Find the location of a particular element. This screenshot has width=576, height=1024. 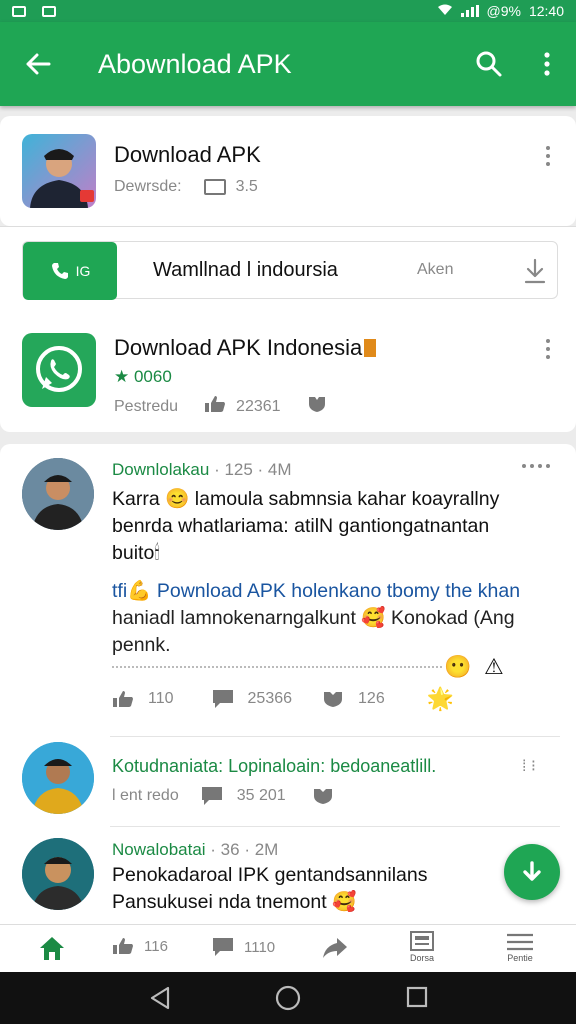

square-recents-icon is located at coordinates (417, 997).